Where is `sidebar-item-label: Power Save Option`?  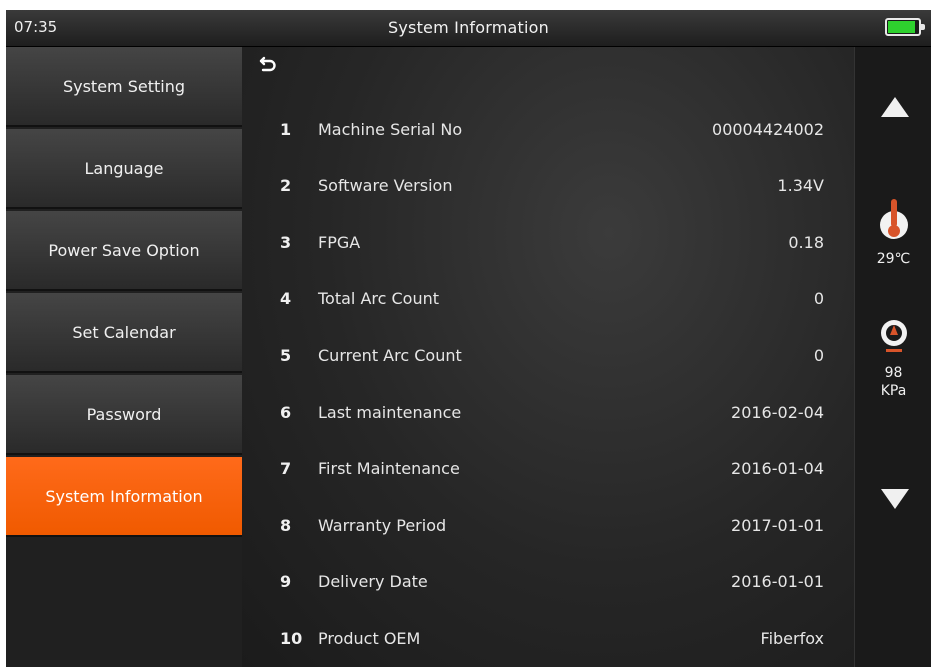
sidebar-item-label: Power Save Option is located at coordinates (124, 250).